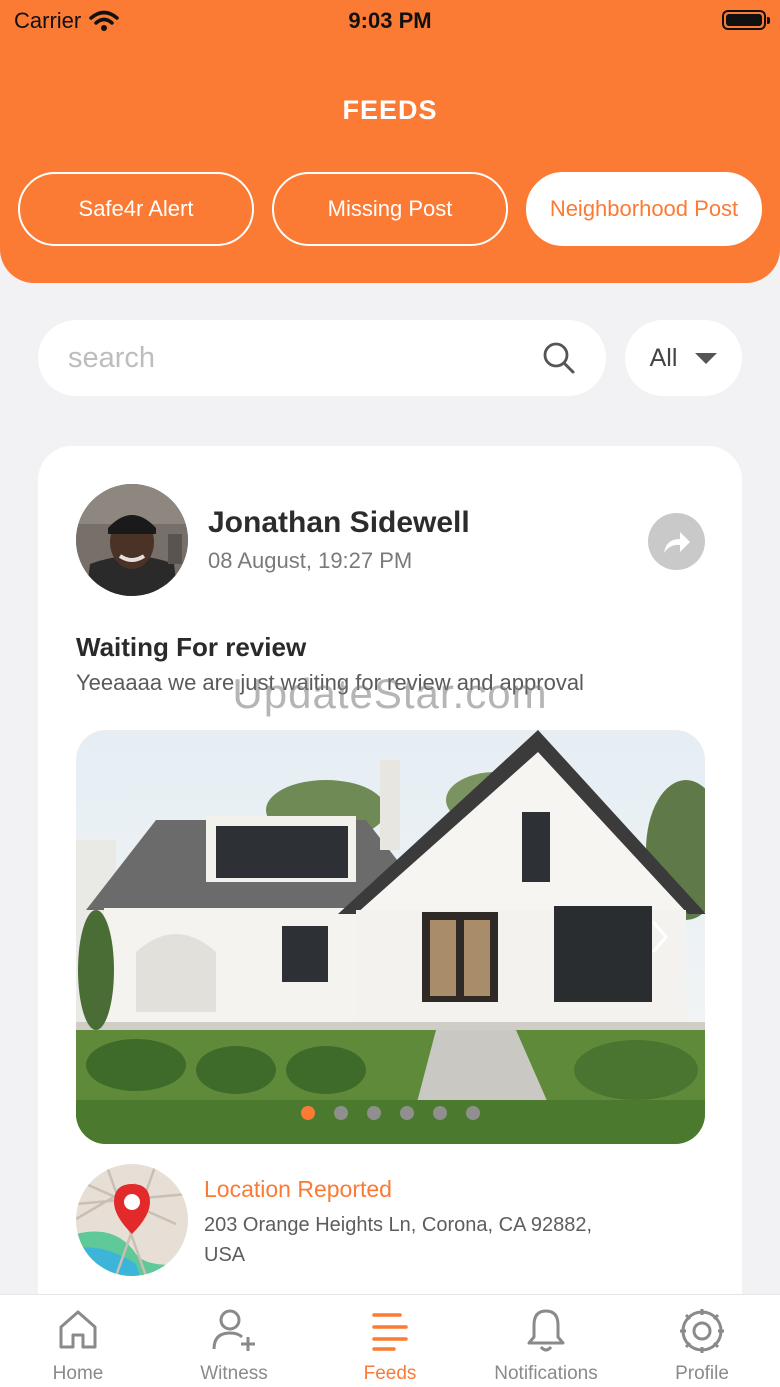 This screenshot has width=780, height=1387. Describe the element at coordinates (746, 20) in the screenshot. I see `battery-icon` at that location.